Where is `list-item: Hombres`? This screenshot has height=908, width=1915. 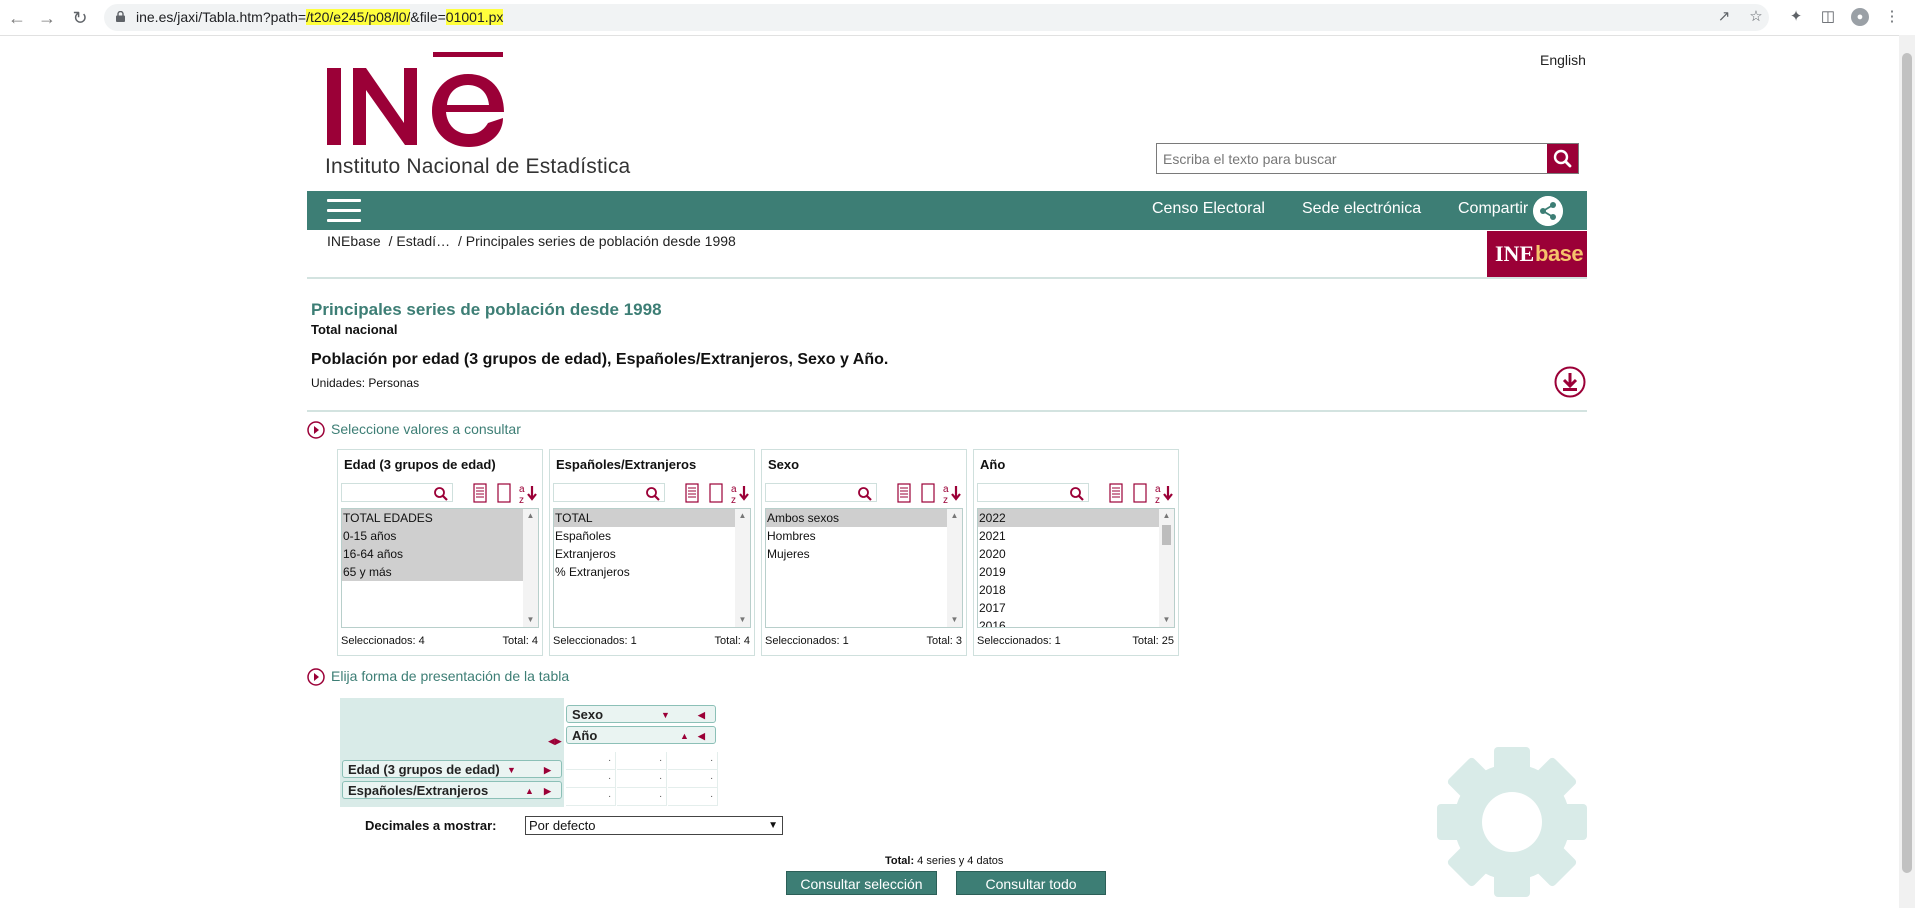 list-item: Hombres is located at coordinates (864, 536).